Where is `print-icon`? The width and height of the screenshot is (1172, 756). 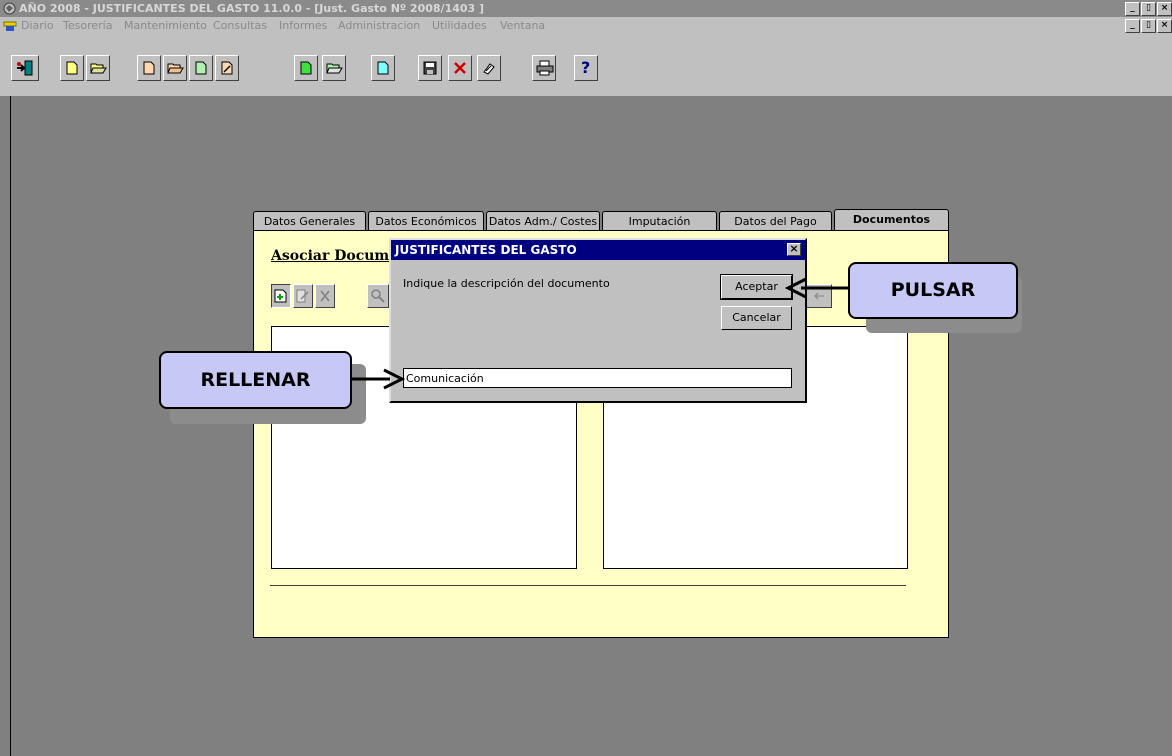
print-icon is located at coordinates (545, 68).